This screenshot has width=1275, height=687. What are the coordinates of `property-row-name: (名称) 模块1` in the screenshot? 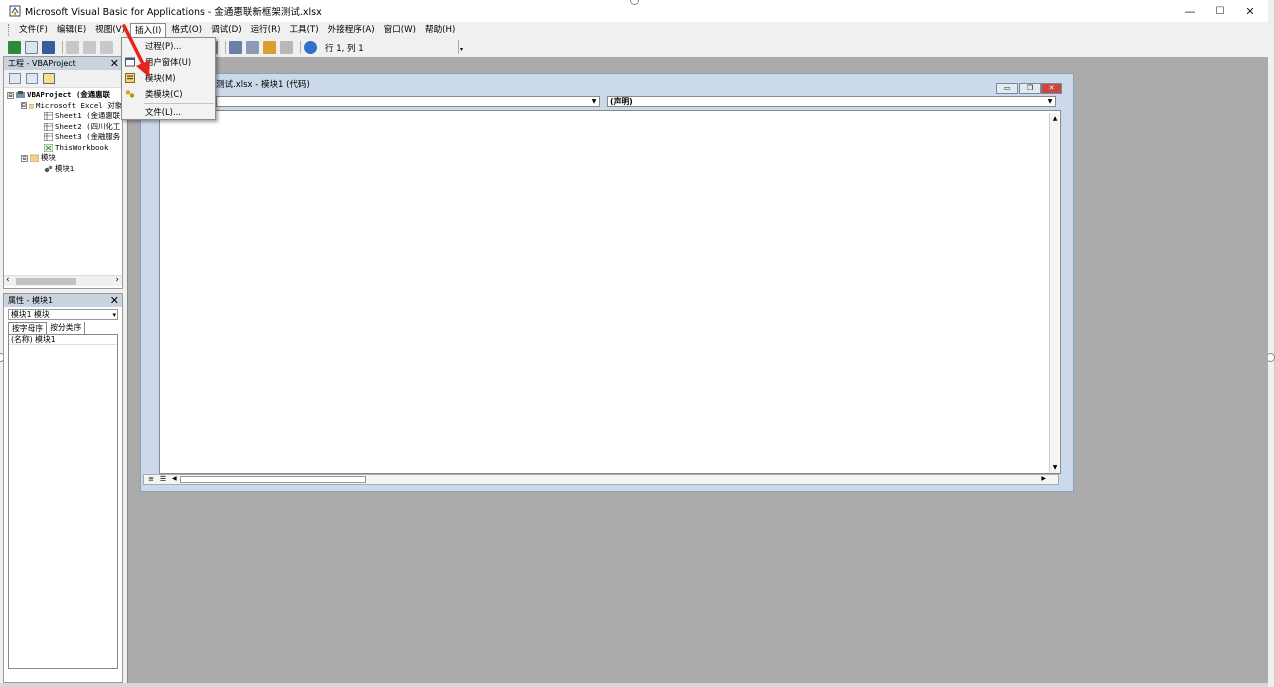 It's located at (63, 340).